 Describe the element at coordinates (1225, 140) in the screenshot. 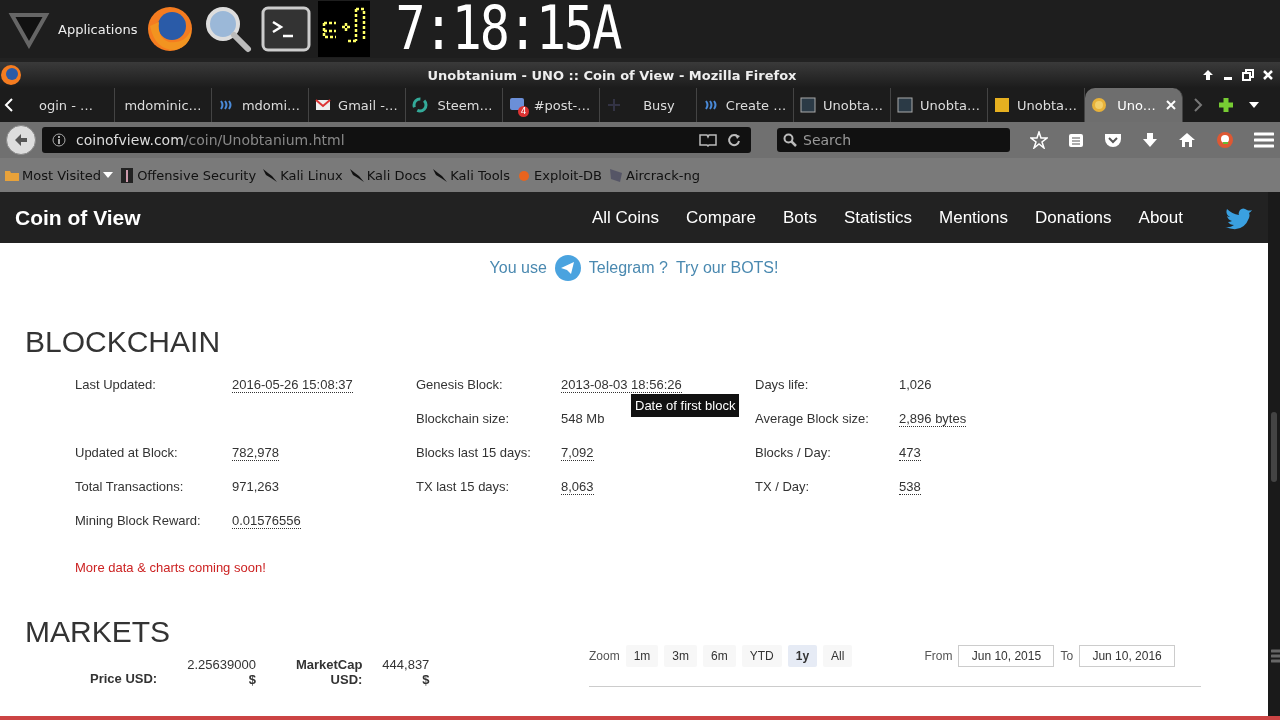

I see `duck-icon` at that location.